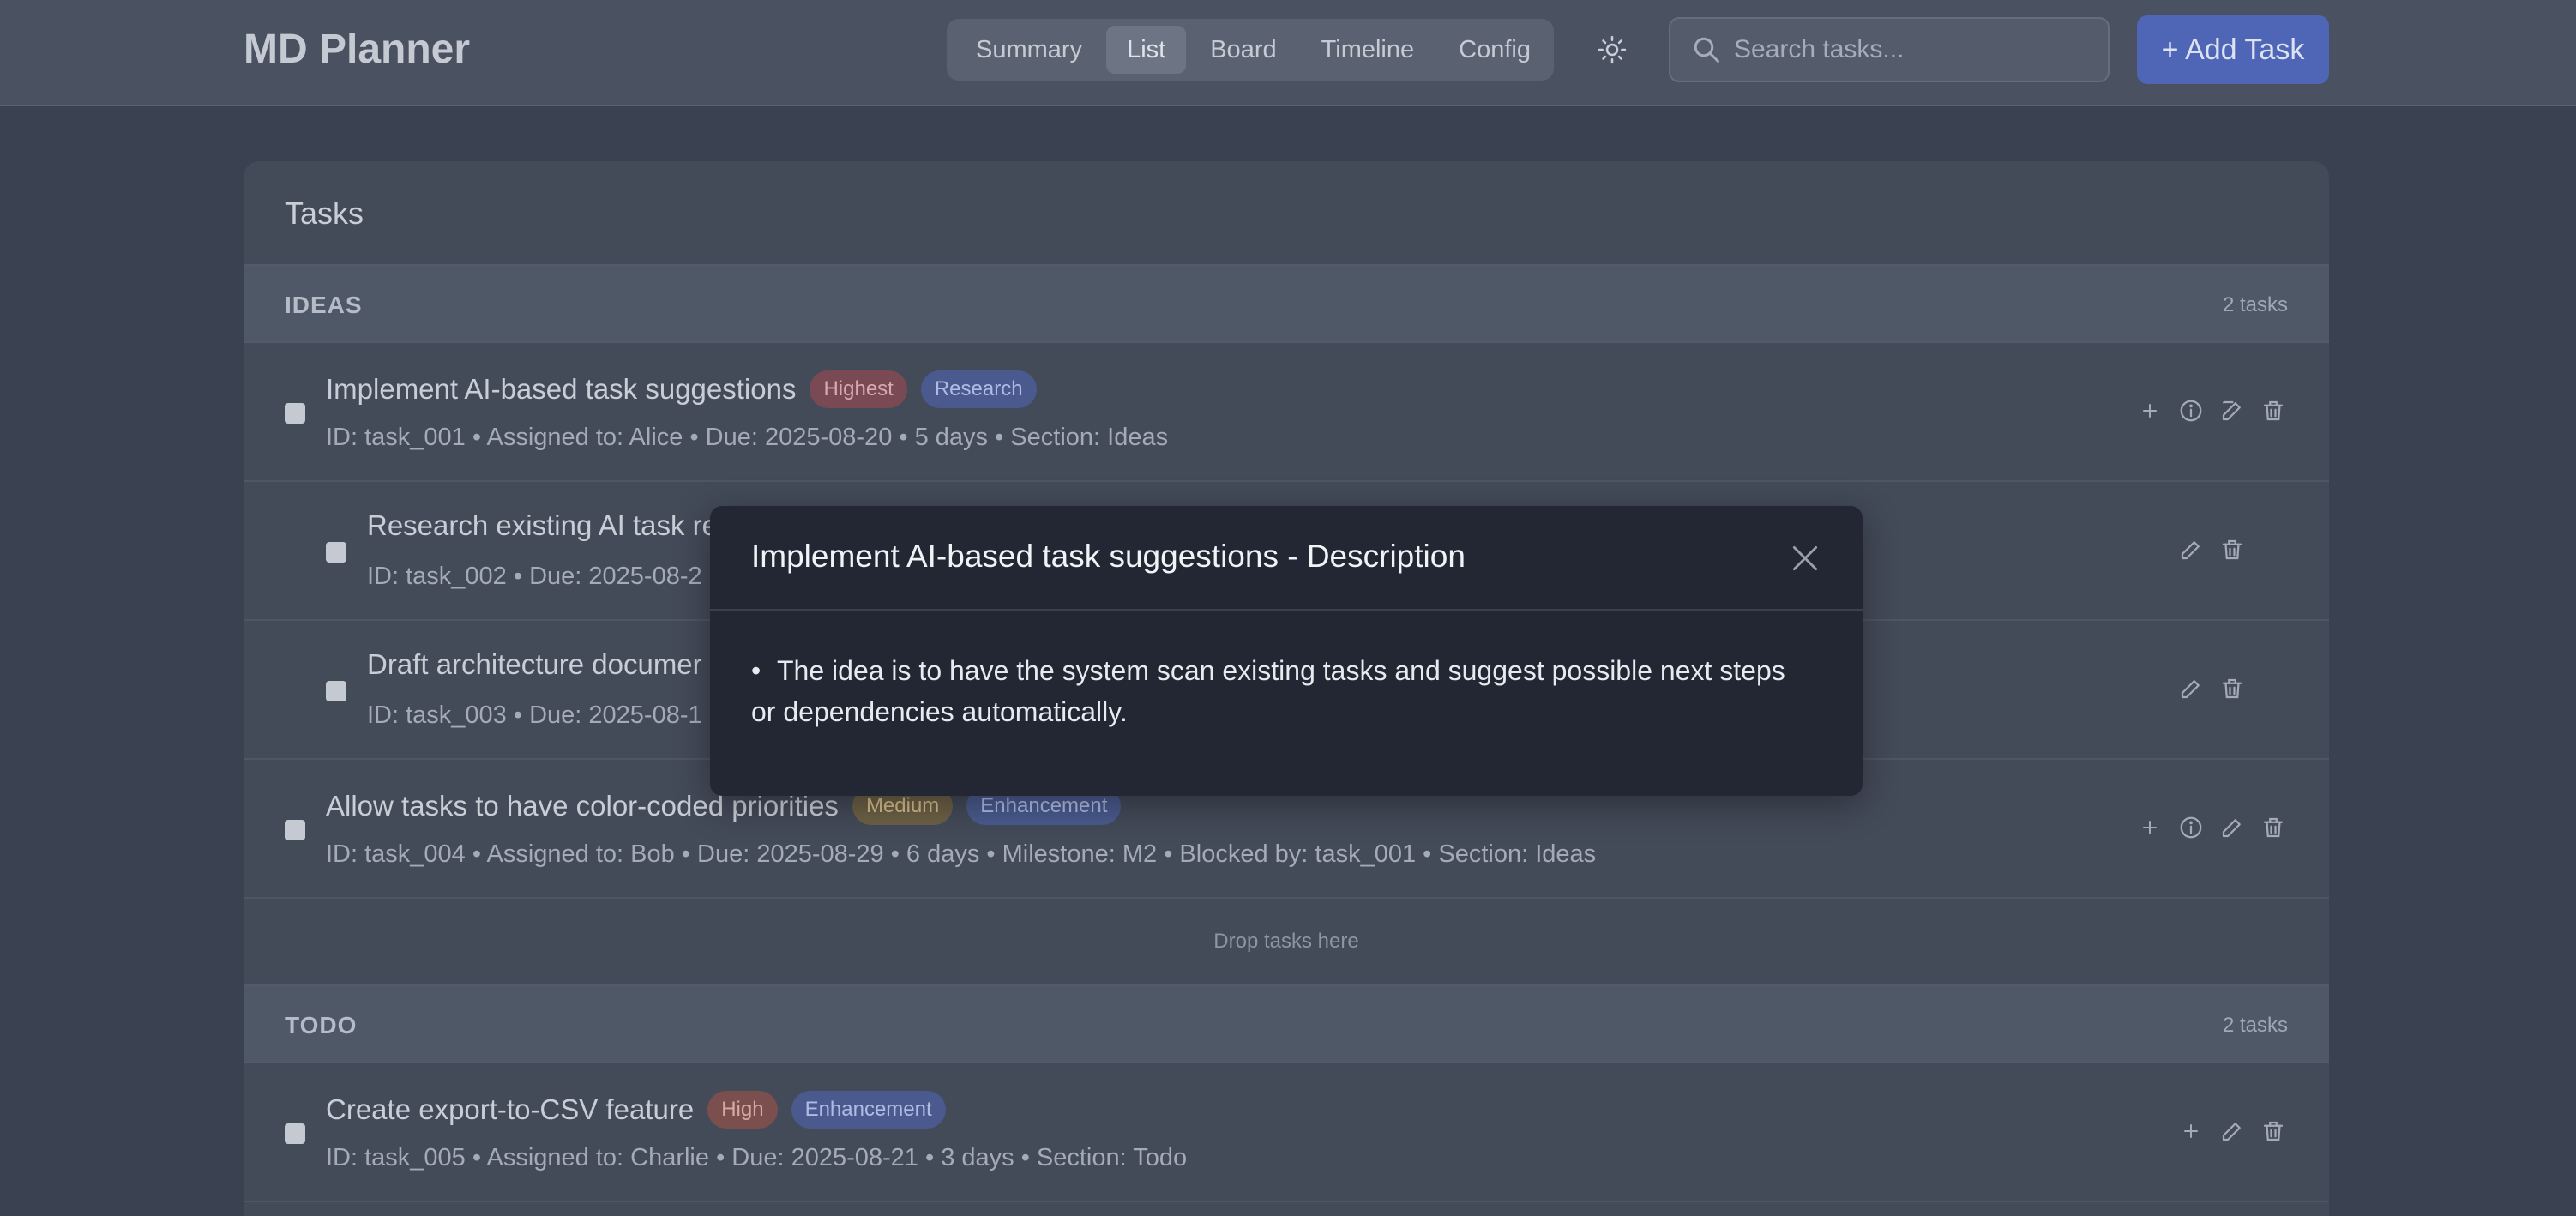 This screenshot has height=1216, width=2576. Describe the element at coordinates (1286, 303) in the screenshot. I see `section-header-ideas: IDEAS 2 tasks` at that location.